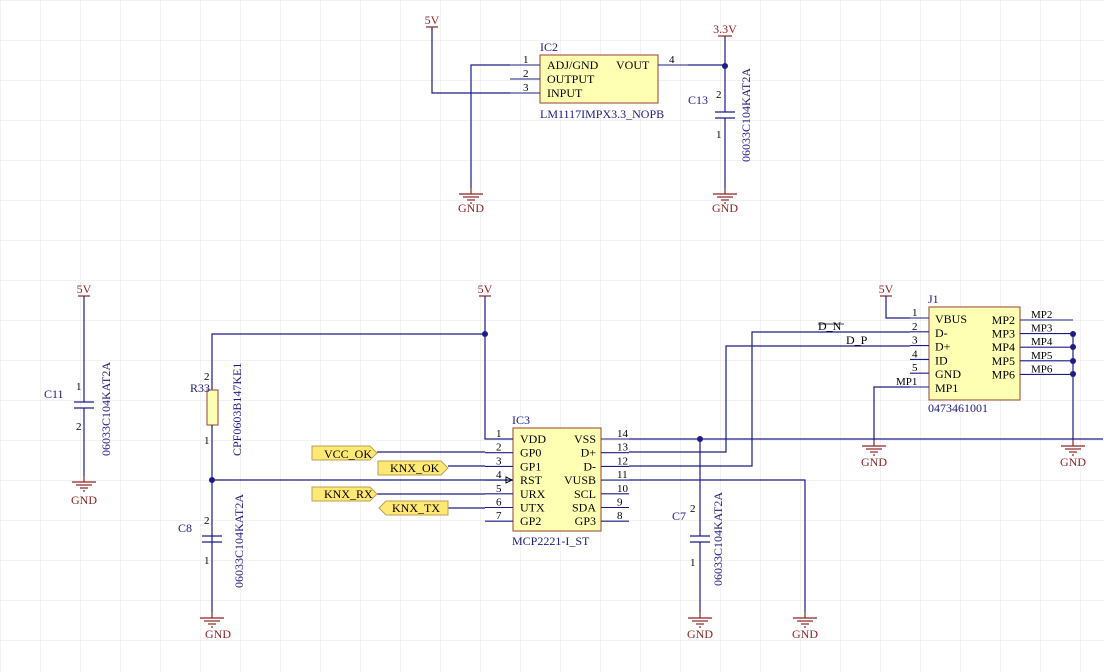 This screenshot has height=672, width=1104. I want to click on gnd-label-c8: GND, so click(218, 634).